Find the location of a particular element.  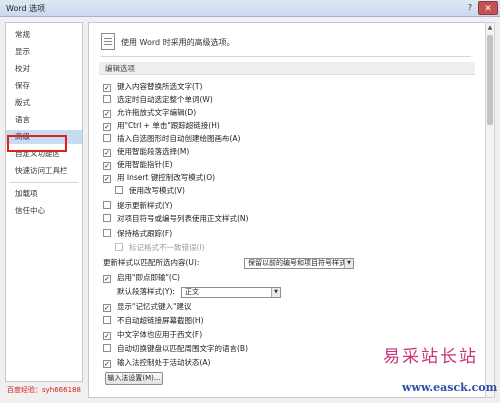

option-click-and-type: ✓ 启用"即点即输"(C) is located at coordinates (141, 278).